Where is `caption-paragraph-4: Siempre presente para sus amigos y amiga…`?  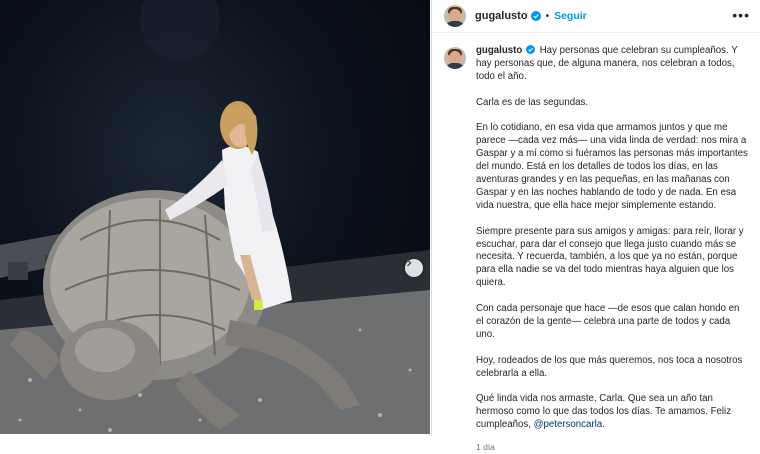 caption-paragraph-4: Siempre presente para sus amigos y amiga… is located at coordinates (610, 257).